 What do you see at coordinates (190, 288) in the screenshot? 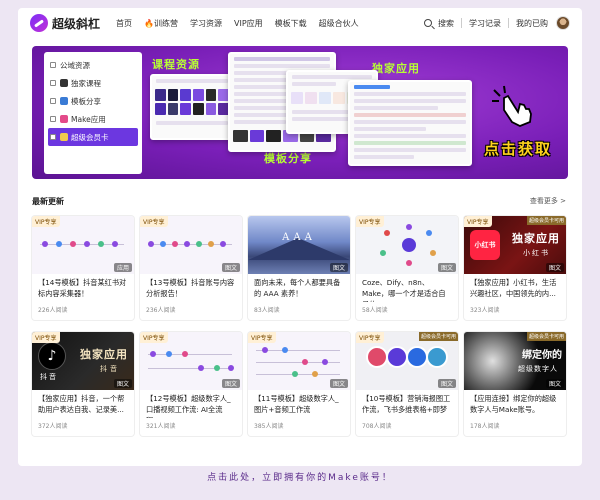
I see `card-title: 【13号模板】抖音账号内容分析报告！` at bounding box center [190, 288].